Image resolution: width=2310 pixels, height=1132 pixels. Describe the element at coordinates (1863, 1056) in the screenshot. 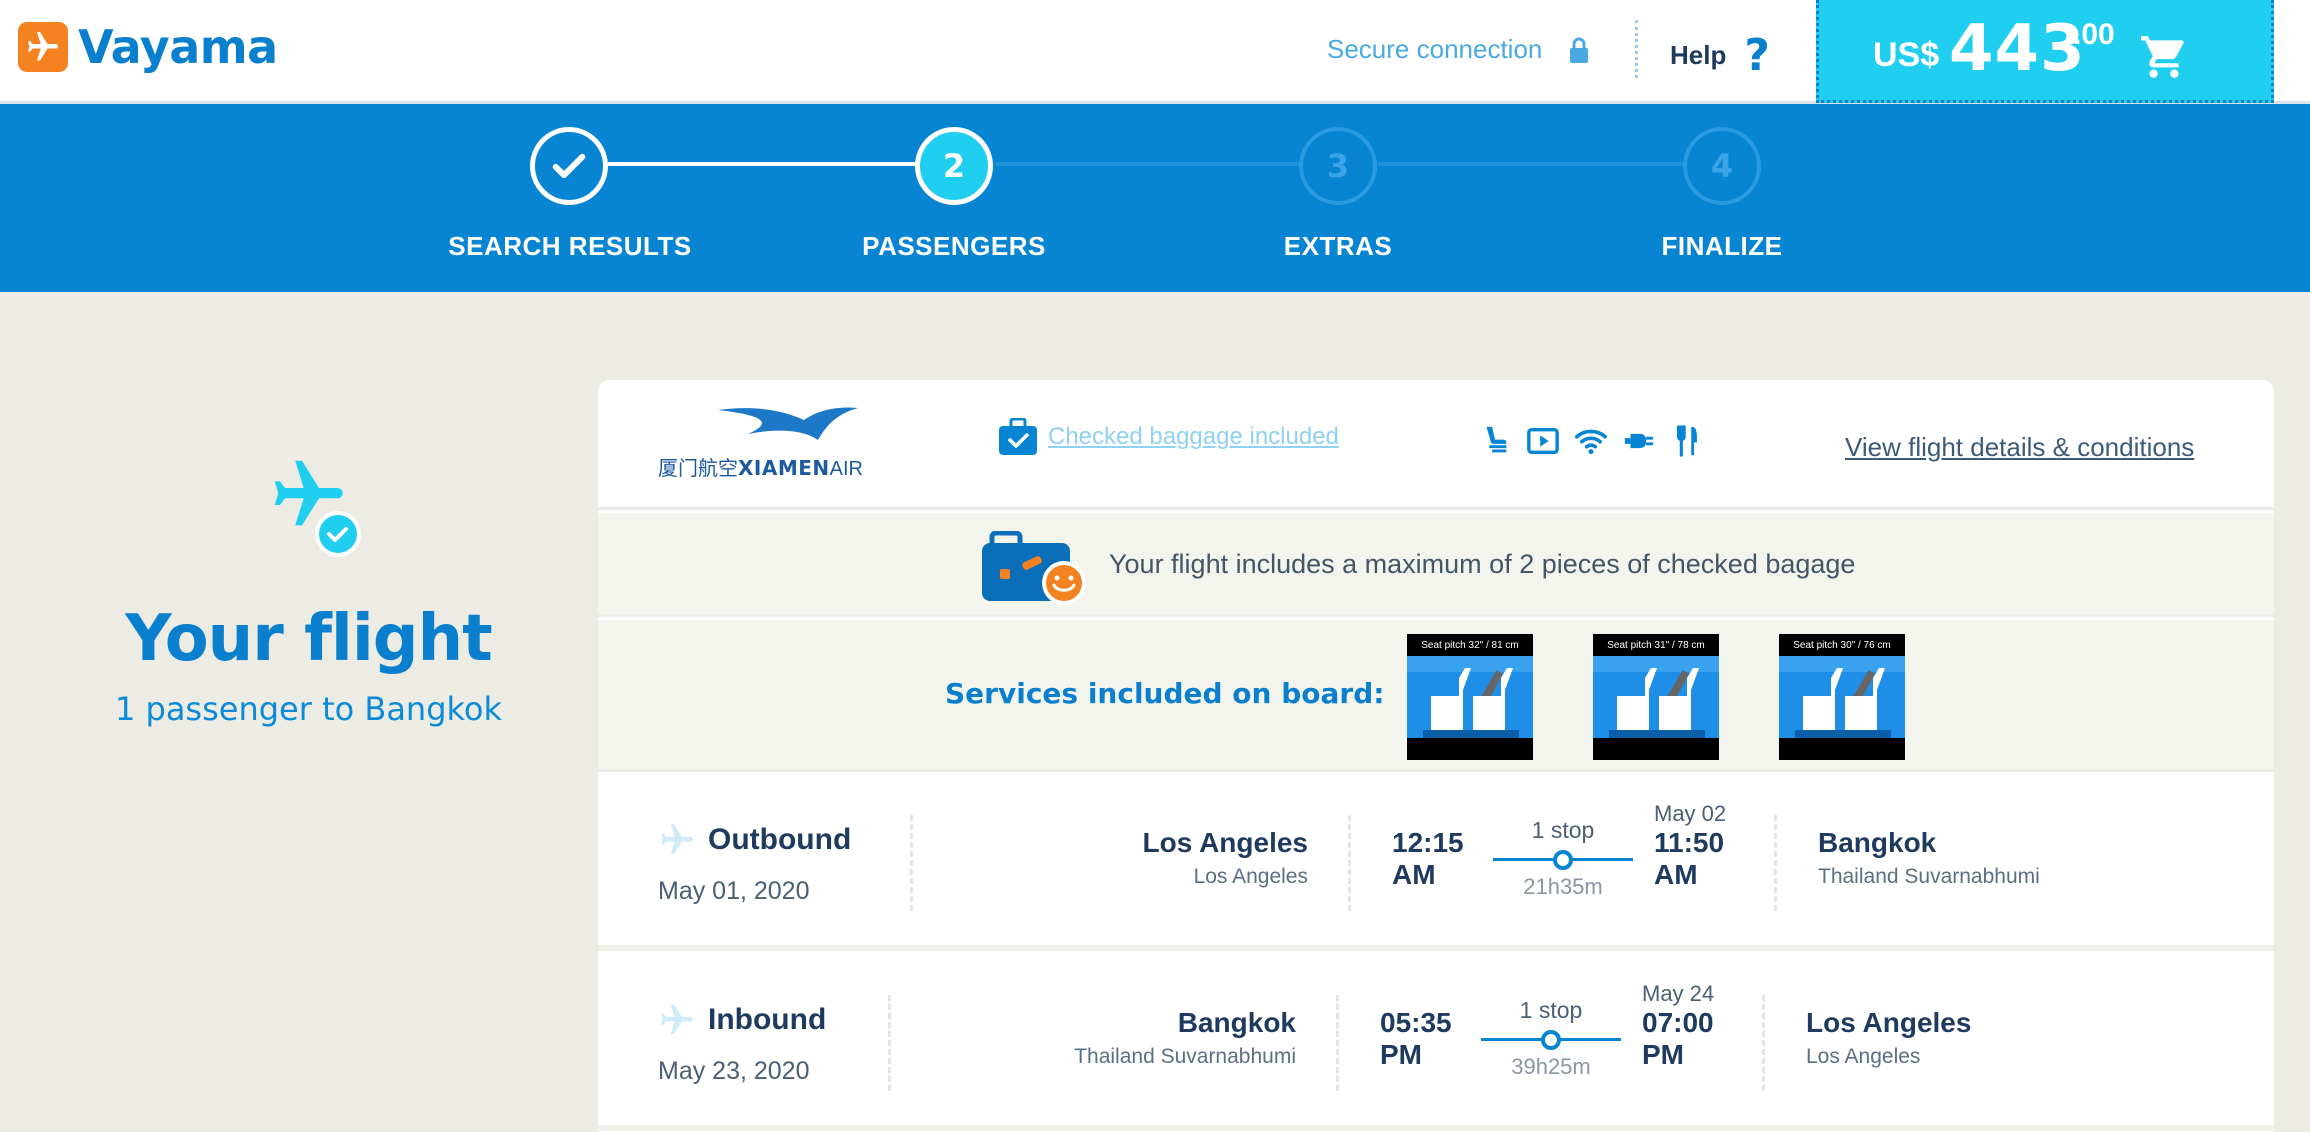

I see `arrival-airport: Los Angeles` at that location.